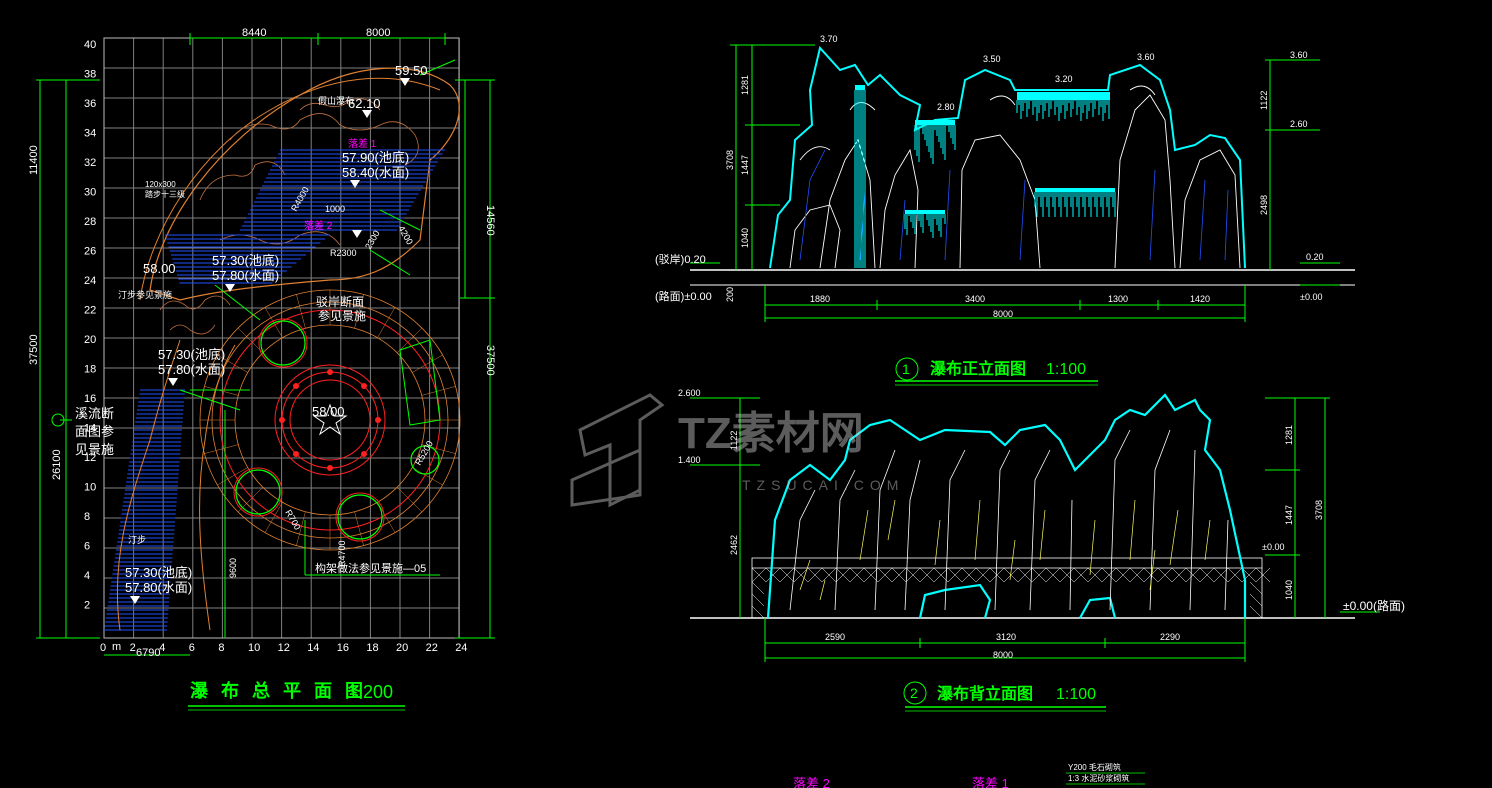 This screenshot has width=1492, height=788. What do you see at coordinates (90, 134) in the screenshot?
I see `grid-y-label: 34` at bounding box center [90, 134].